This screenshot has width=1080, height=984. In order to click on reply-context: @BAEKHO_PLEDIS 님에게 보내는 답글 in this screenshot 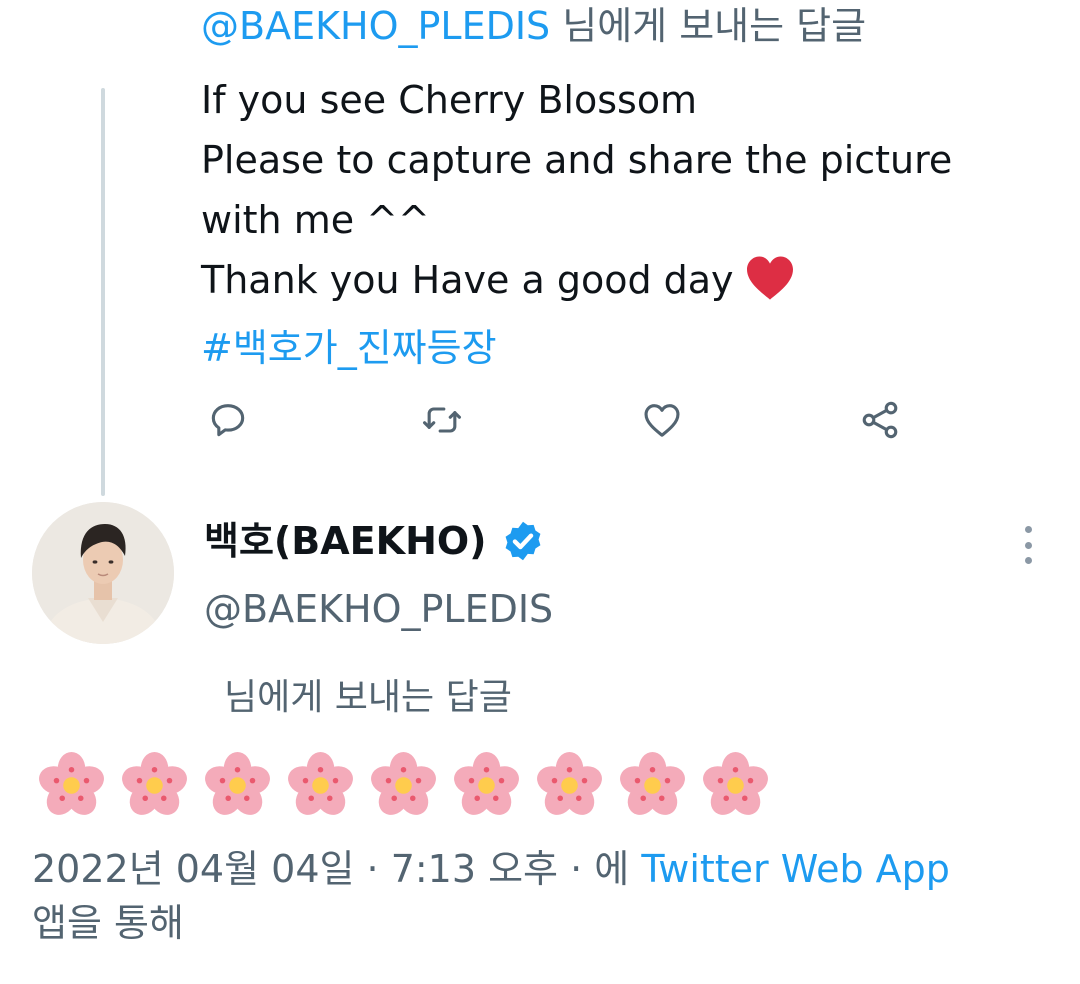, I will do `click(533, 26)`.